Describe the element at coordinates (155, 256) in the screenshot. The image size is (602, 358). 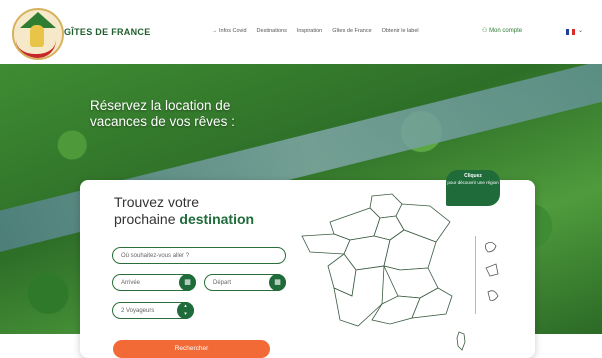
I see `destination-placeholder: Où souhaitez-vous aller ?` at that location.